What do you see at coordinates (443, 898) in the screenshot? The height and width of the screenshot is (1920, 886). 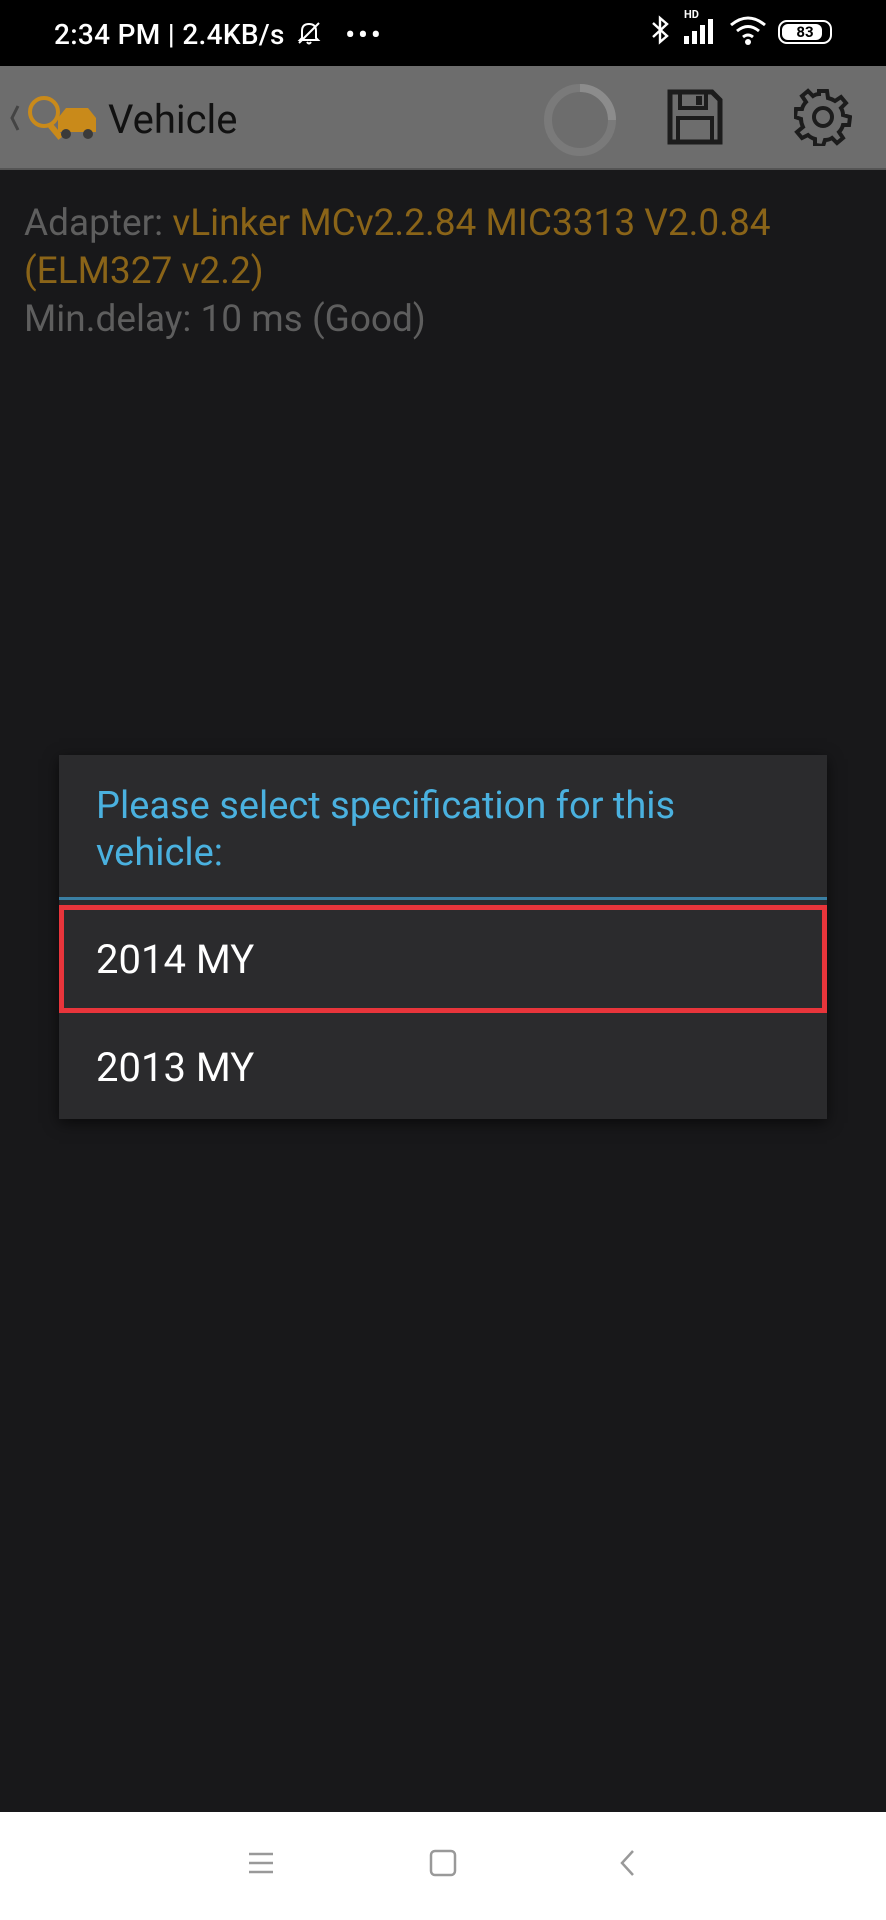 I see `dialog-divider` at bounding box center [443, 898].